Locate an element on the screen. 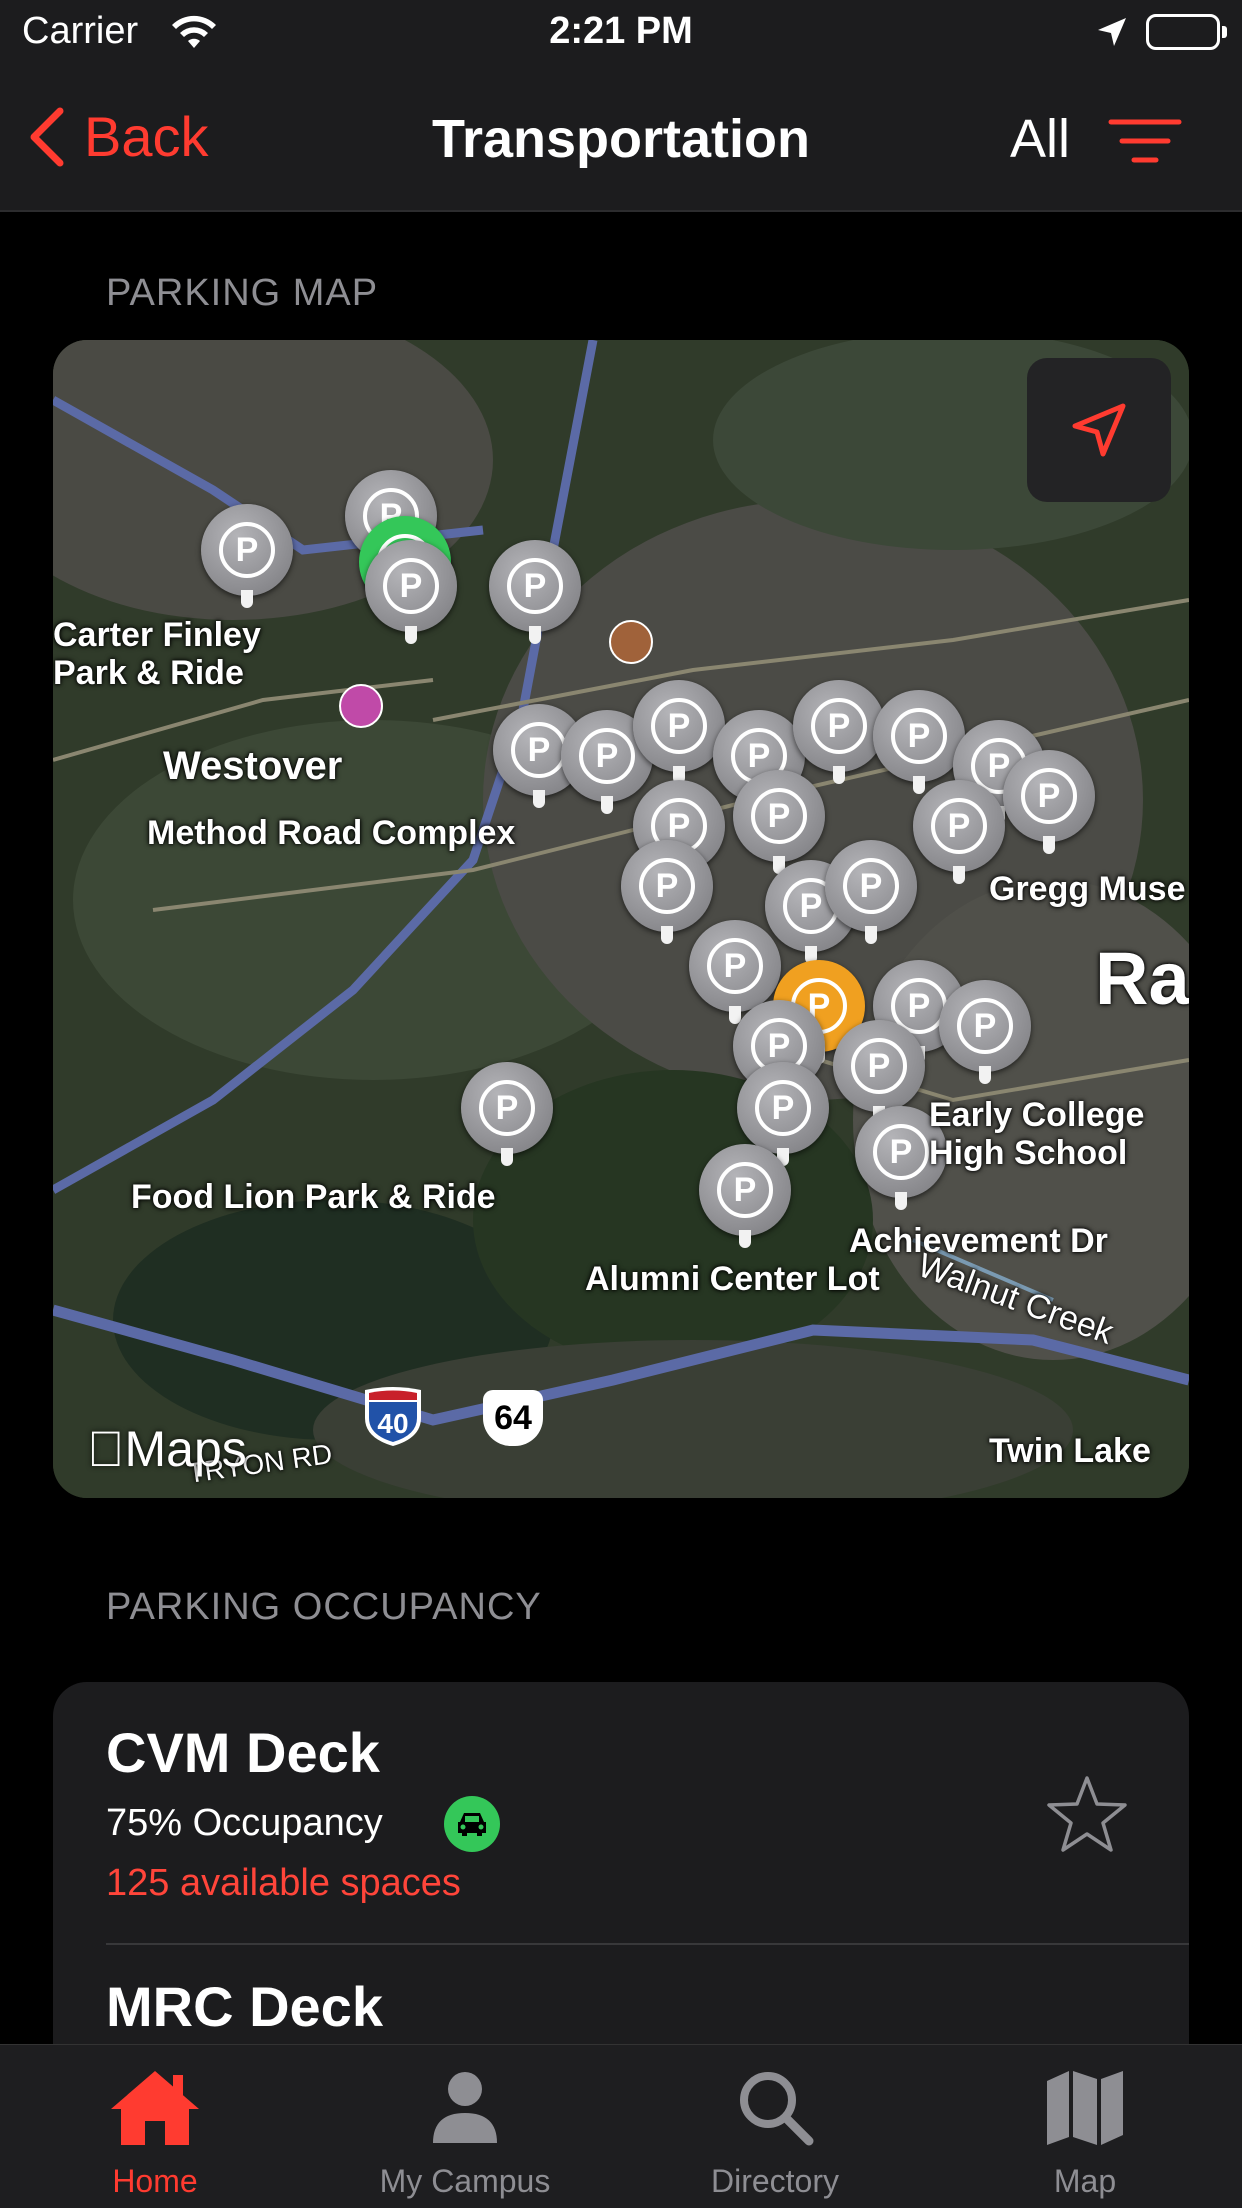  status-bar: Carrier 2:21 PM is located at coordinates (621, 33).